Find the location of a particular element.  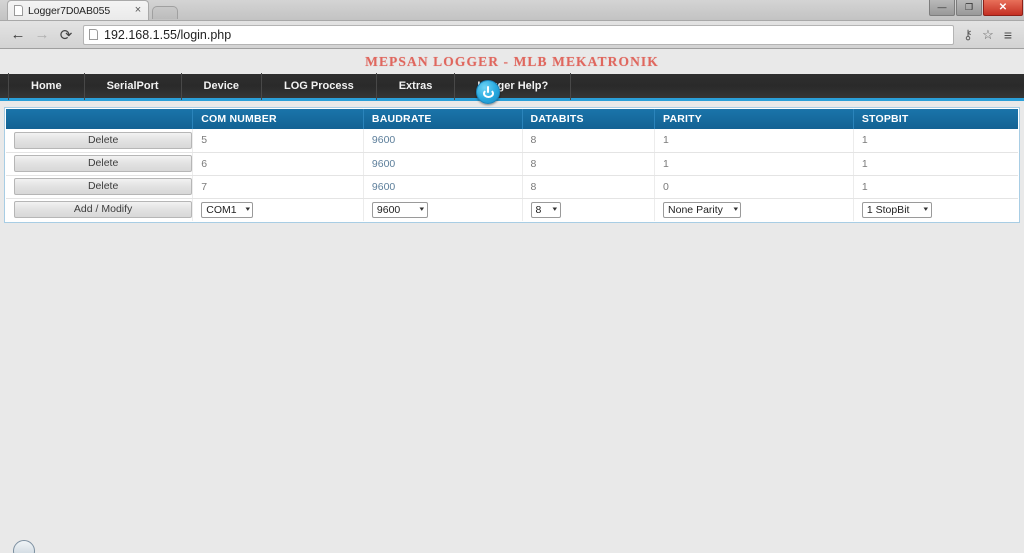

power-icon is located at coordinates (488, 92).